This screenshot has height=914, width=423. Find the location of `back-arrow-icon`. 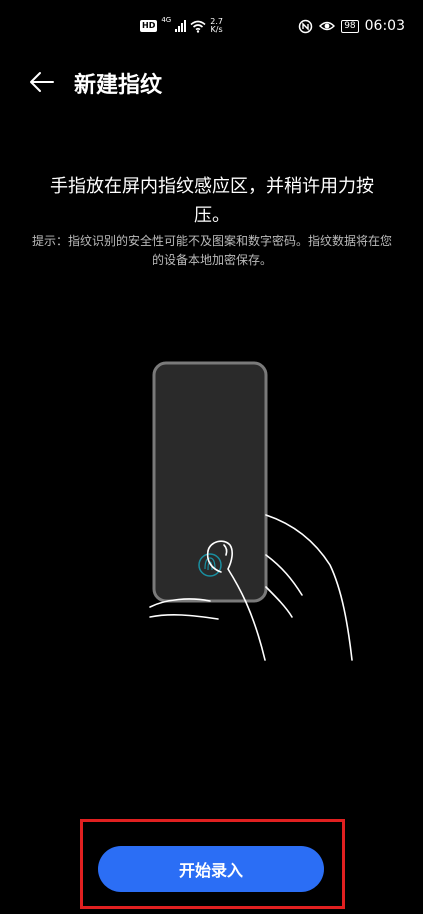

back-arrow-icon is located at coordinates (42, 82).